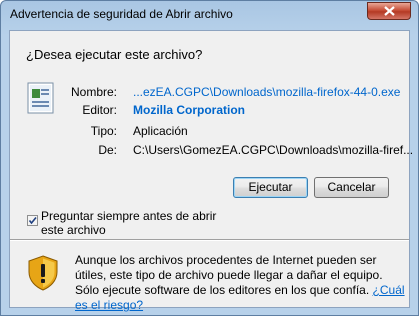 The height and width of the screenshot is (316, 419). What do you see at coordinates (209, 240) in the screenshot?
I see `separator` at bounding box center [209, 240].